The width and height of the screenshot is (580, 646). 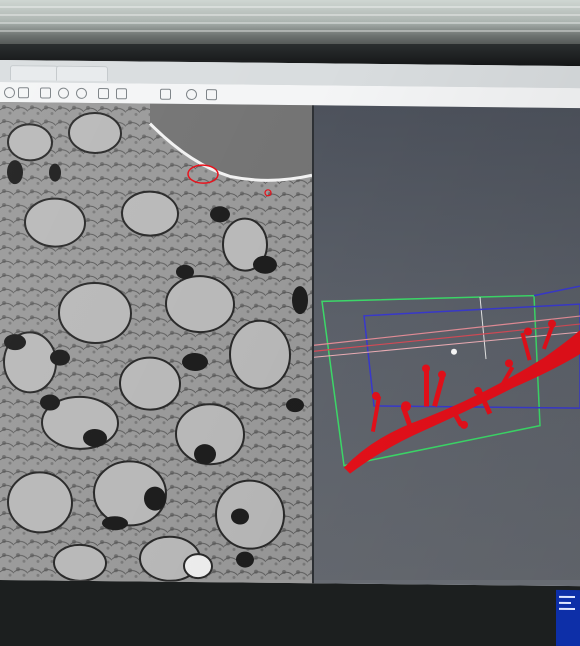 I want to click on info-overlay, so click(x=568, y=617).